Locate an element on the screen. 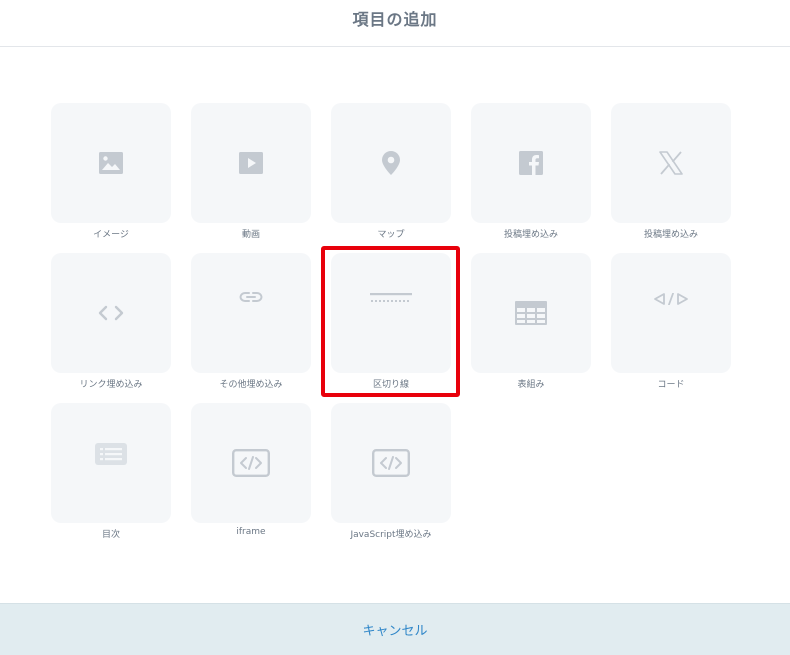 The width and height of the screenshot is (790, 655). item-label: iframe is located at coordinates (251, 532).